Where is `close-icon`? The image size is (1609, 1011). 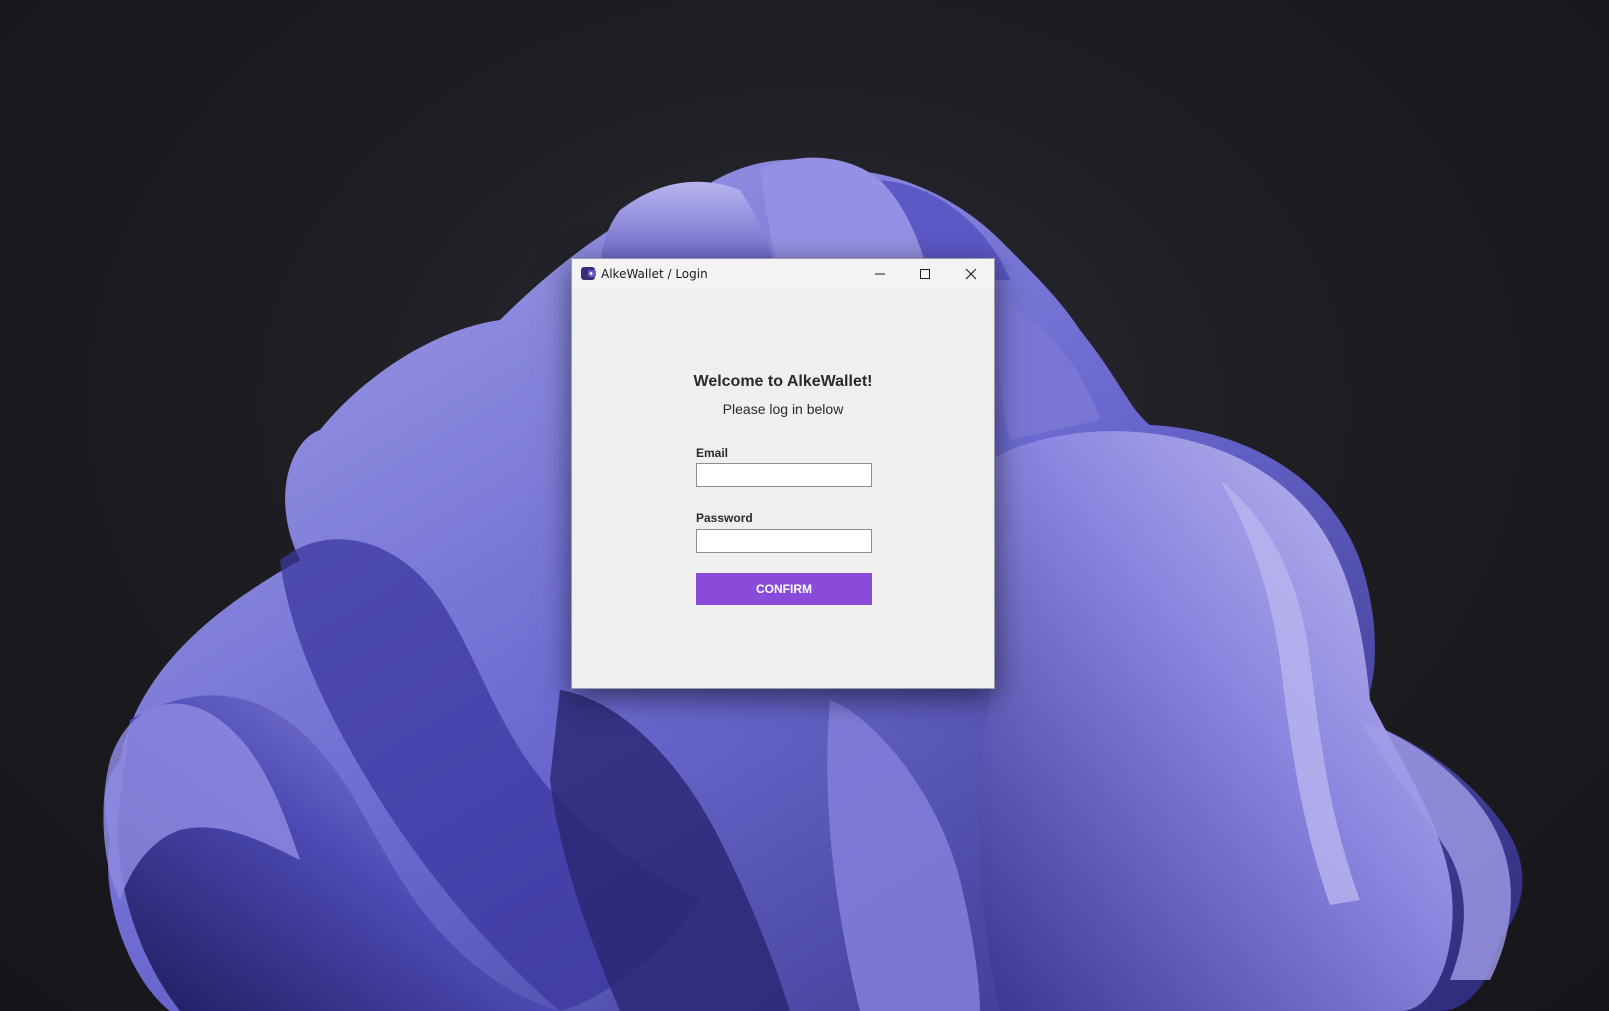 close-icon is located at coordinates (971, 274).